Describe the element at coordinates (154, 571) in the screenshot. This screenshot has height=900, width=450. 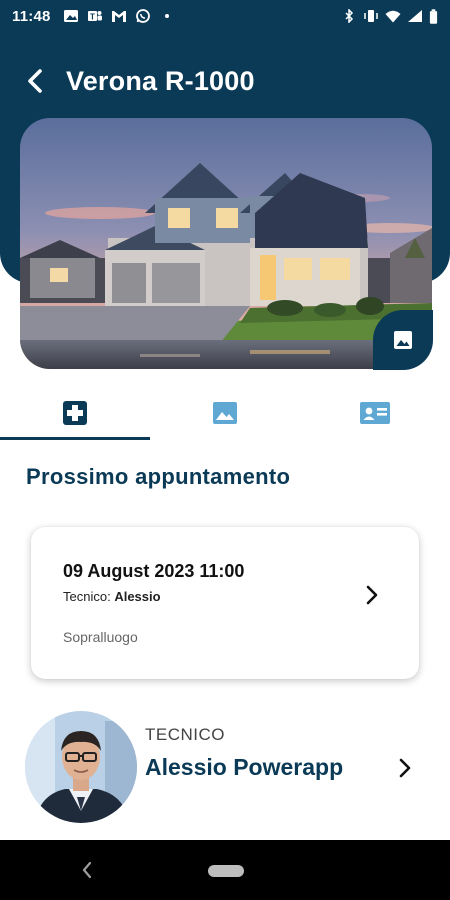
I see `appointment-date: 09 August 2023 11:00` at that location.